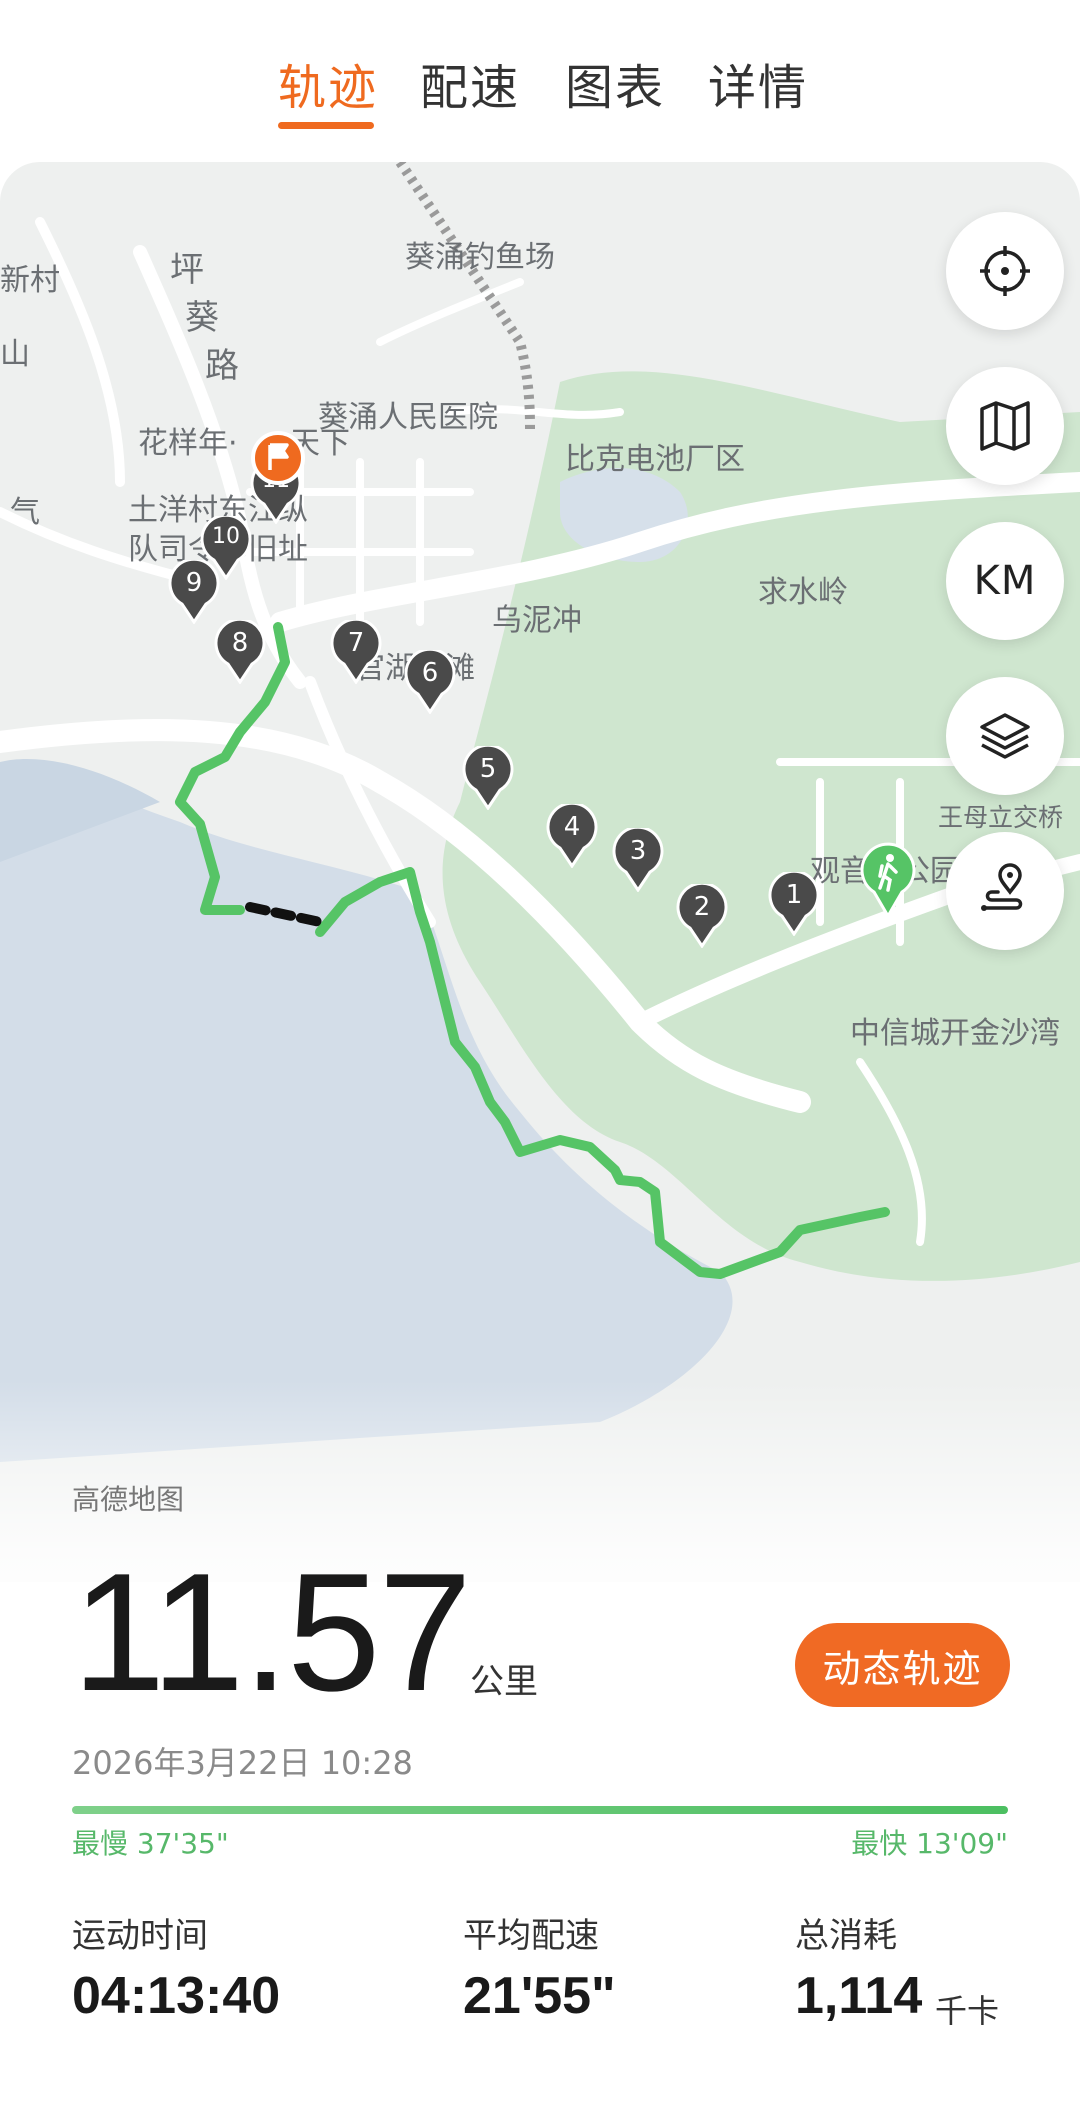 This screenshot has height=2105, width=1080. What do you see at coordinates (480, 257) in the screenshot?
I see `place-label: 葵涌钓鱼场` at bounding box center [480, 257].